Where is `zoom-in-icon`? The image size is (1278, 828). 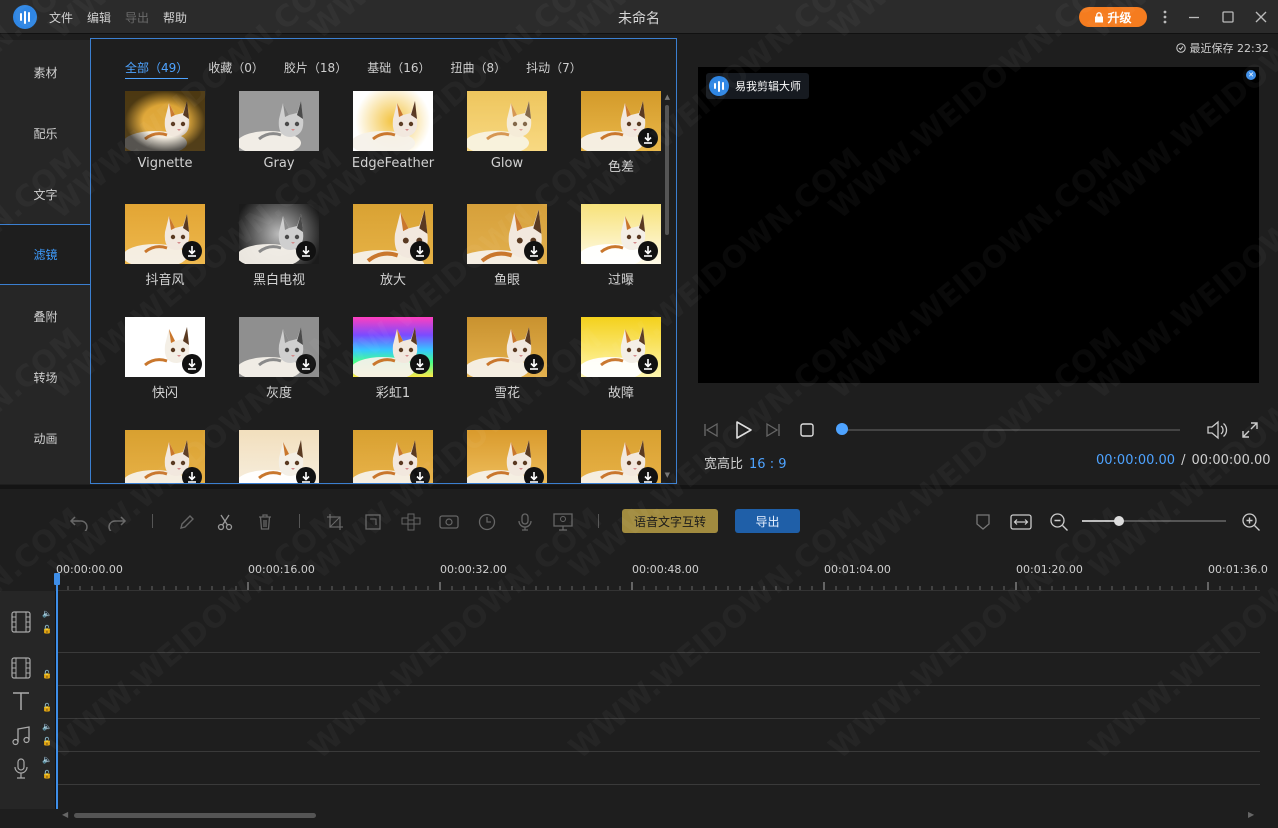
zoom-in-icon is located at coordinates (1251, 522).